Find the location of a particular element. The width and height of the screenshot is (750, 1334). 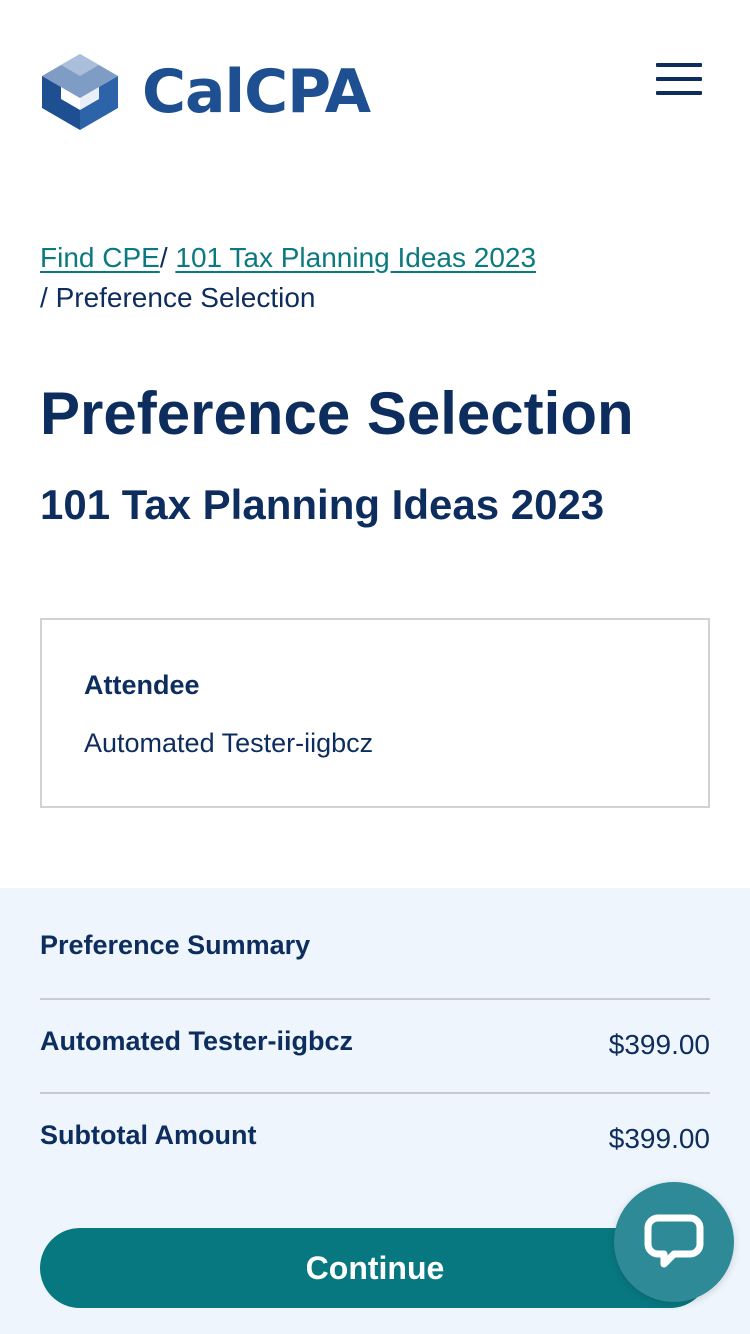

summary-title: Preference Summary is located at coordinates (175, 945).